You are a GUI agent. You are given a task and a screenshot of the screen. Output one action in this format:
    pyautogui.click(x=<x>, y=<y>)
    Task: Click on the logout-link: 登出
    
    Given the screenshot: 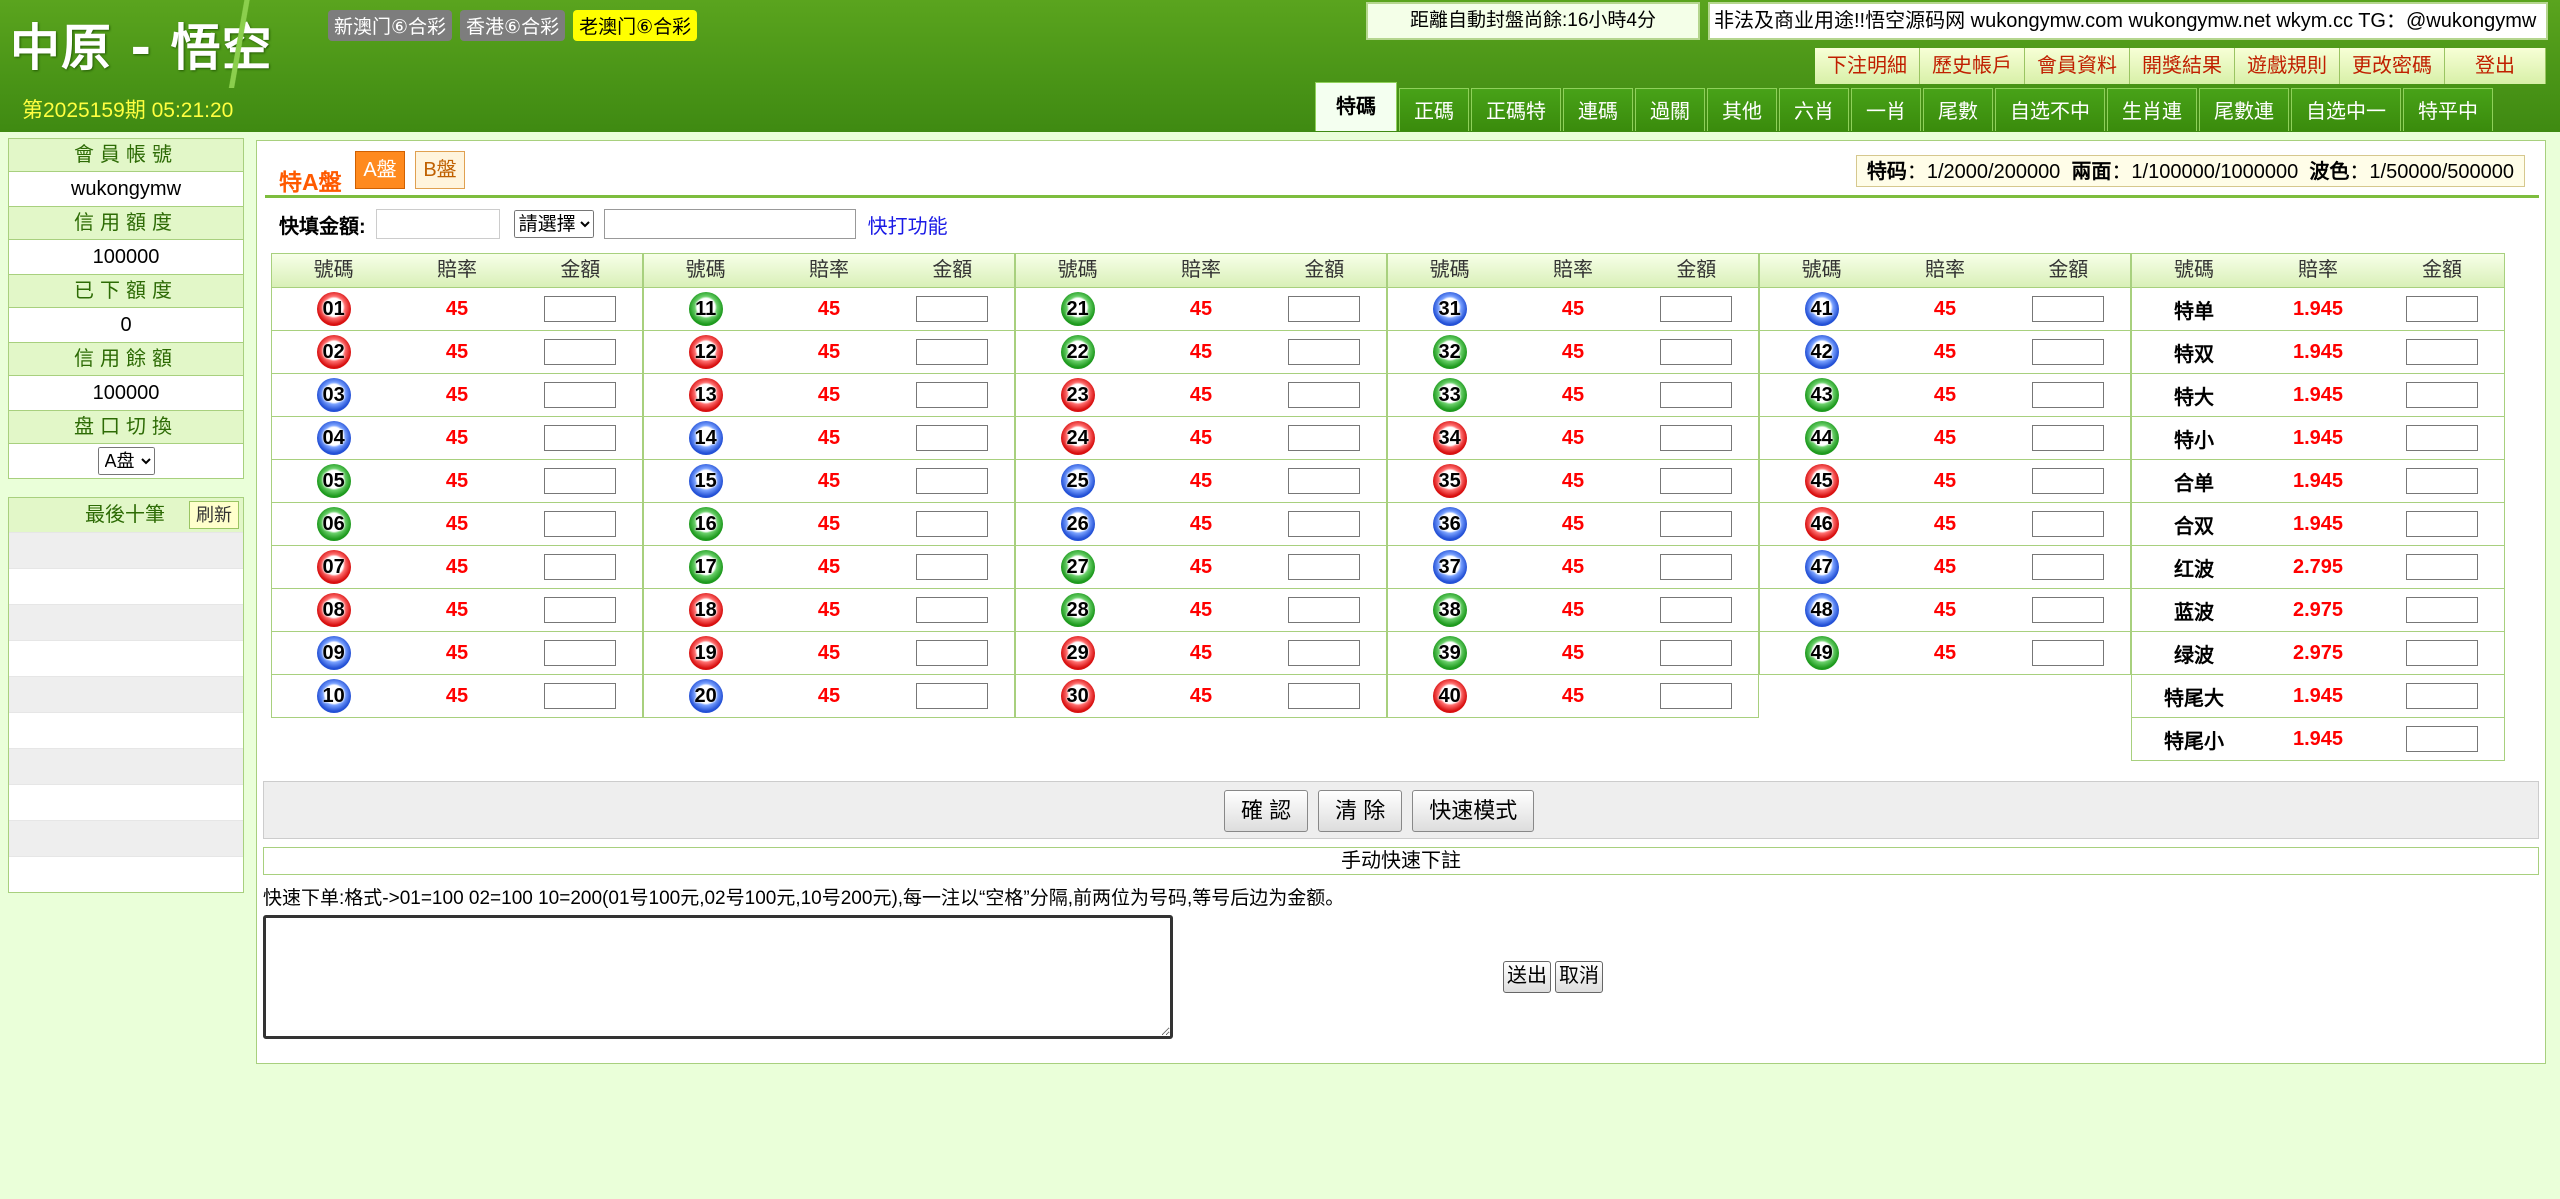 What is the action you would take?
    pyautogui.click(x=2495, y=66)
    